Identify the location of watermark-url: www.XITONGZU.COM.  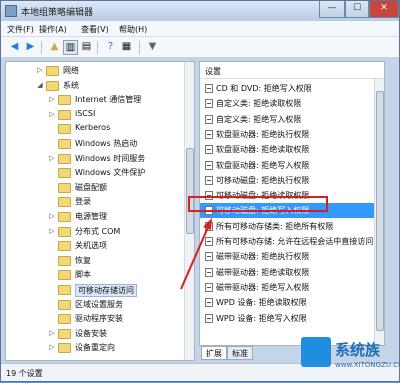
(367, 365).